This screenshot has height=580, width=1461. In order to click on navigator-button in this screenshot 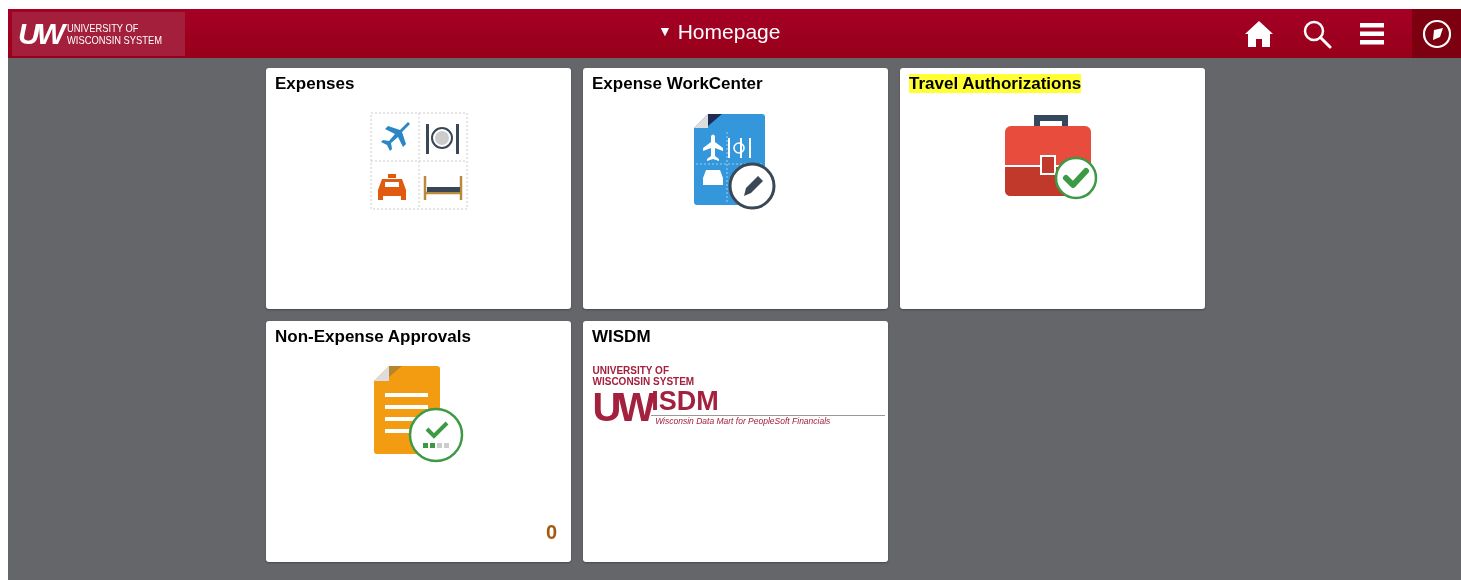, I will do `click(1436, 33)`.